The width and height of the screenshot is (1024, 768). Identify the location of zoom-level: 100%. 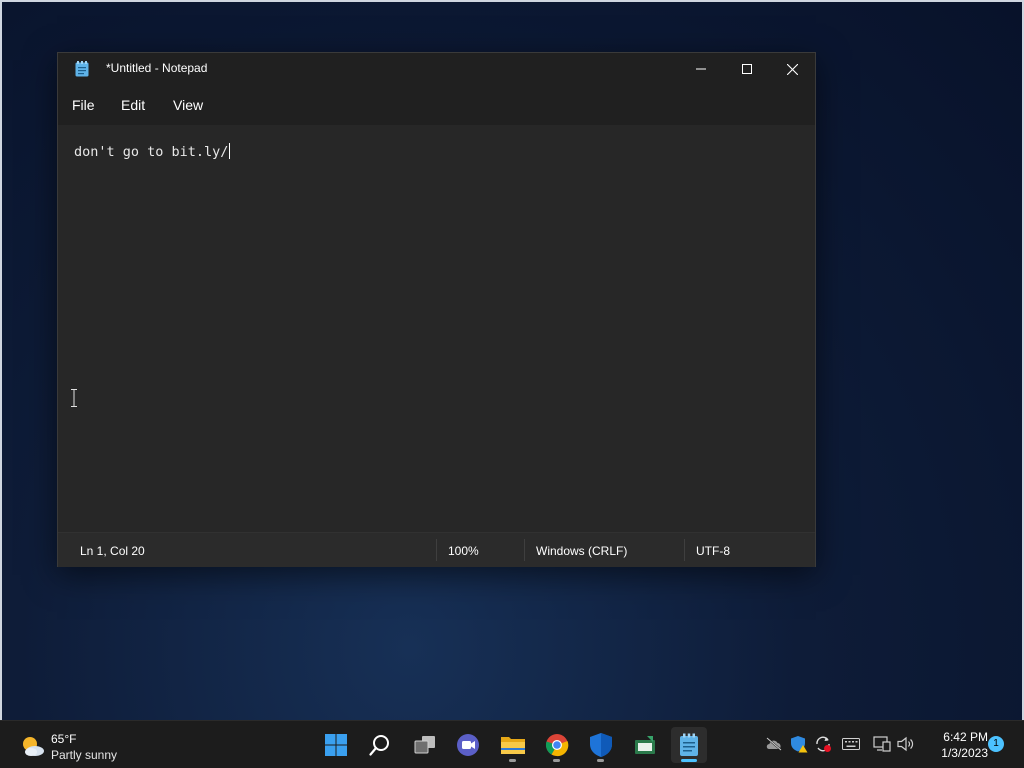
(463, 551).